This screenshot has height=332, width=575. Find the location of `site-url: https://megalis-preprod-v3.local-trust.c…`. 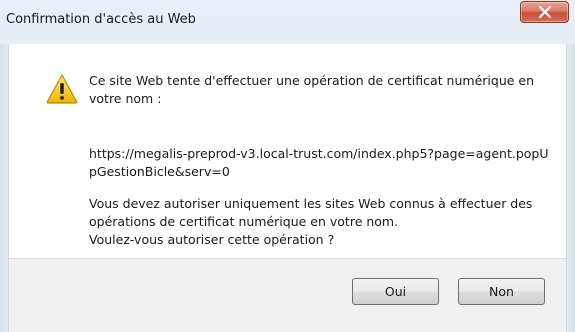

site-url: https://megalis-preprod-v3.local-trust.c… is located at coordinates (319, 162).